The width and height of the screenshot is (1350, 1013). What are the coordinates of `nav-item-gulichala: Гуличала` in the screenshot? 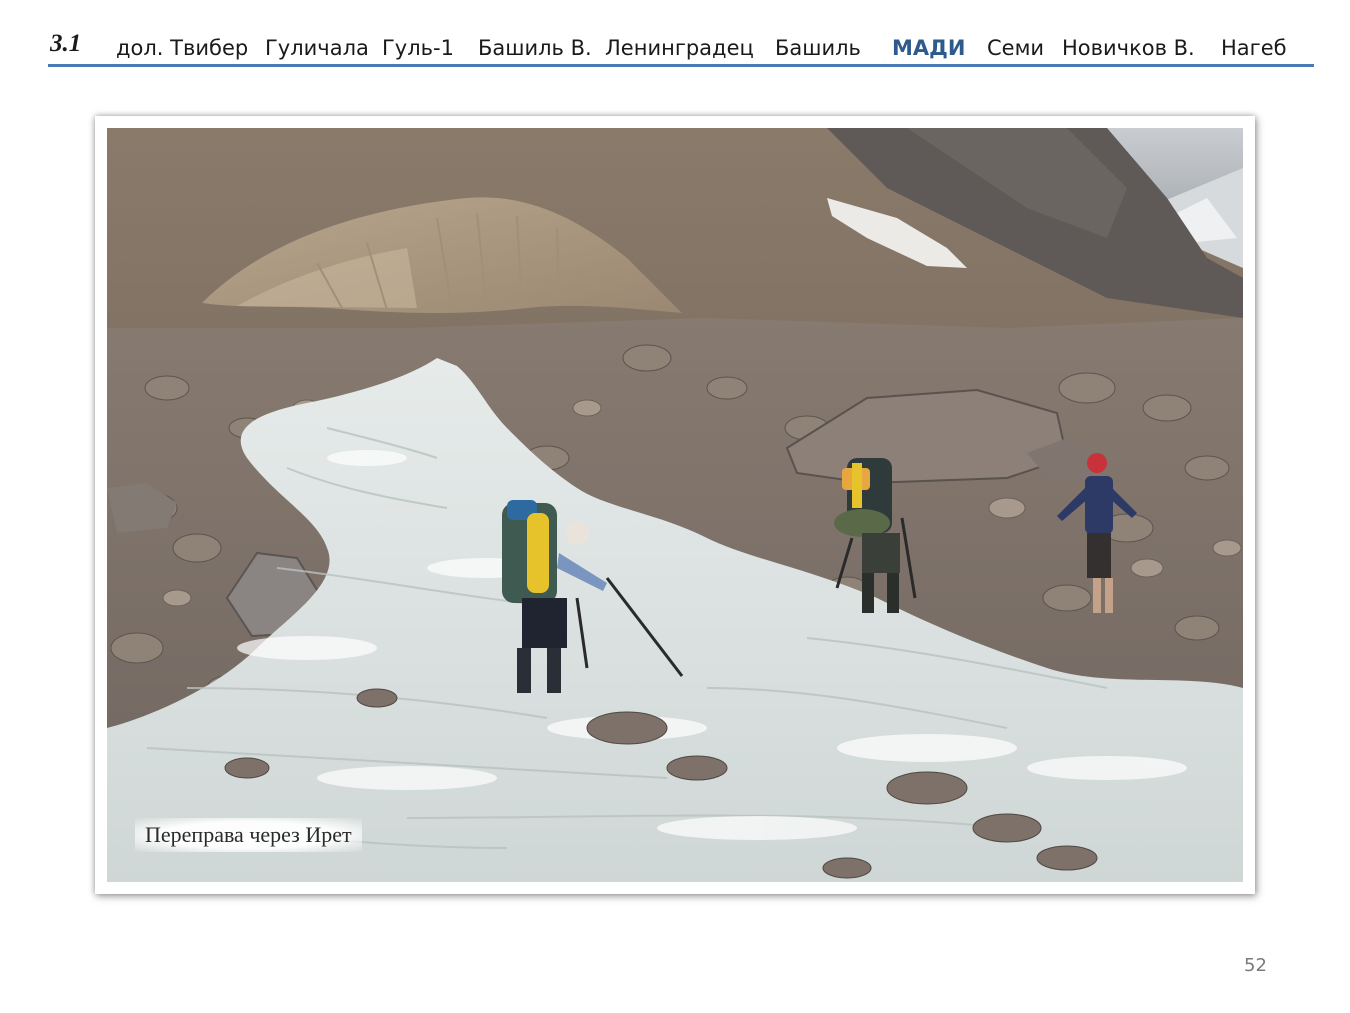 It's located at (317, 48).